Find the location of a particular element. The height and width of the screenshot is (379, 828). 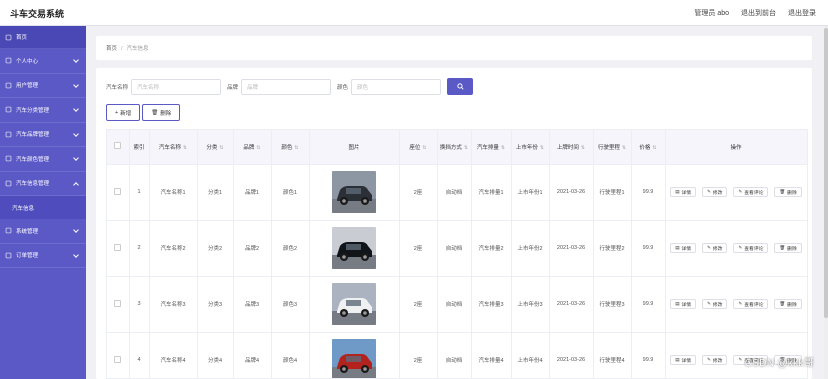

cell-year: 上市年份2 is located at coordinates (530, 248).